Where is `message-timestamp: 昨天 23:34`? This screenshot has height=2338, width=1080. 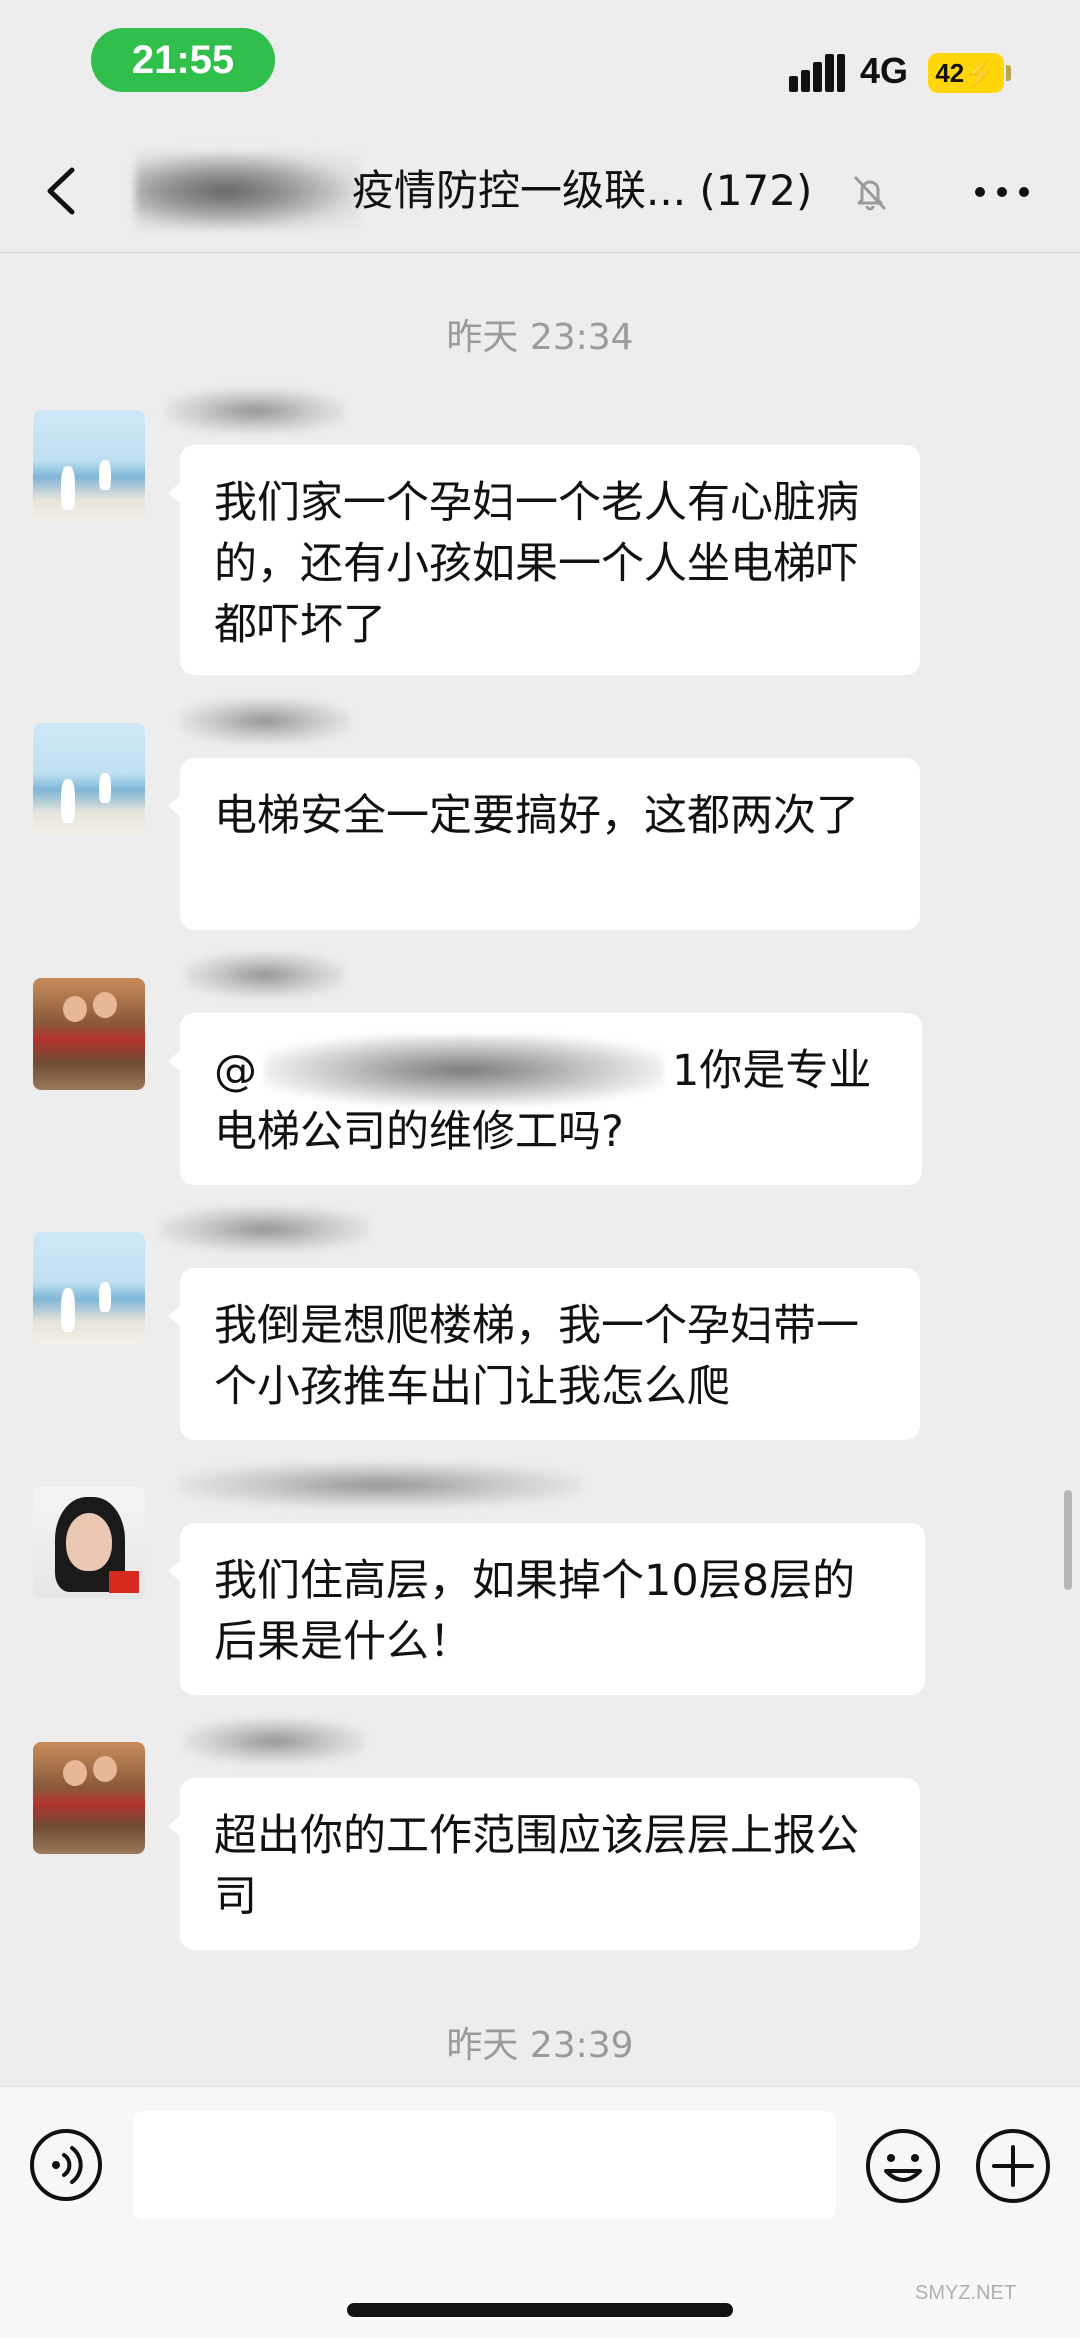 message-timestamp: 昨天 23:34 is located at coordinates (540, 337).